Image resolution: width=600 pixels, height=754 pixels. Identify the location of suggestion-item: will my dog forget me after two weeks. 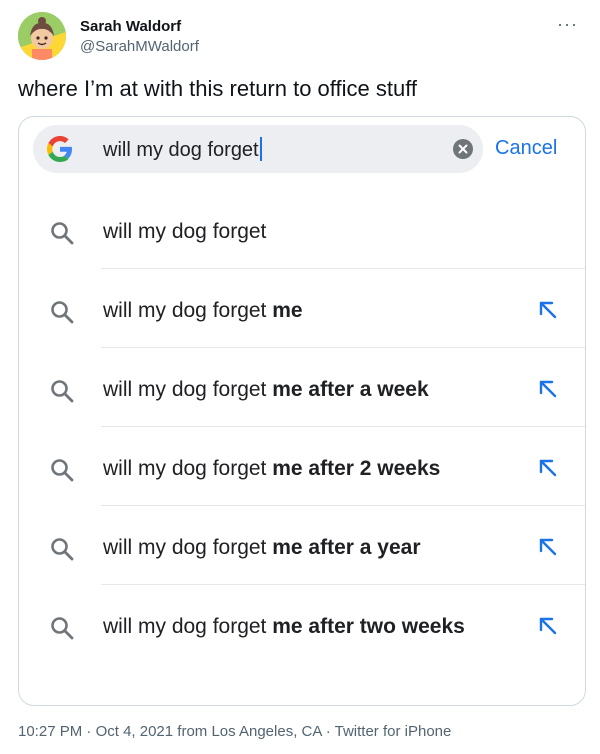
(302, 624).